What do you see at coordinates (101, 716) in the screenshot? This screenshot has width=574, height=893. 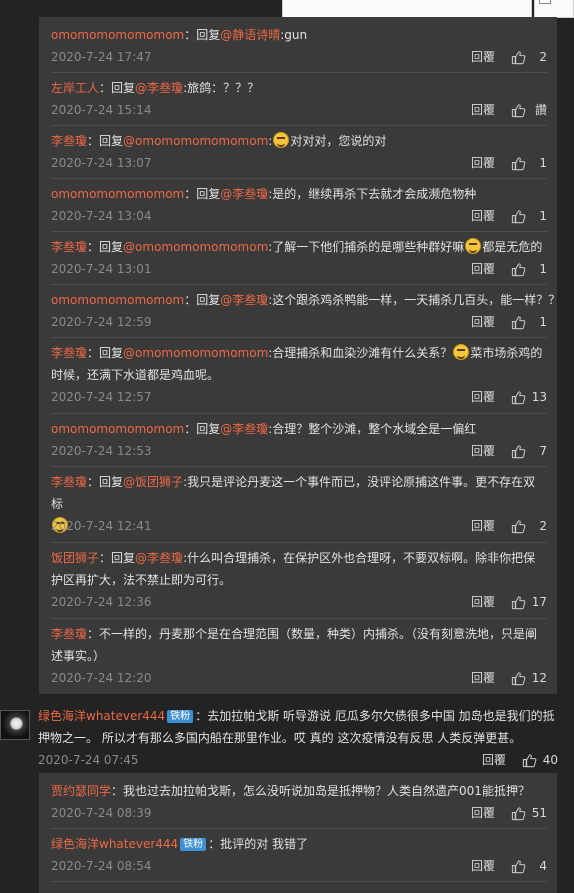 I see `comment-username: 绿色海洋whatever444` at bounding box center [101, 716].